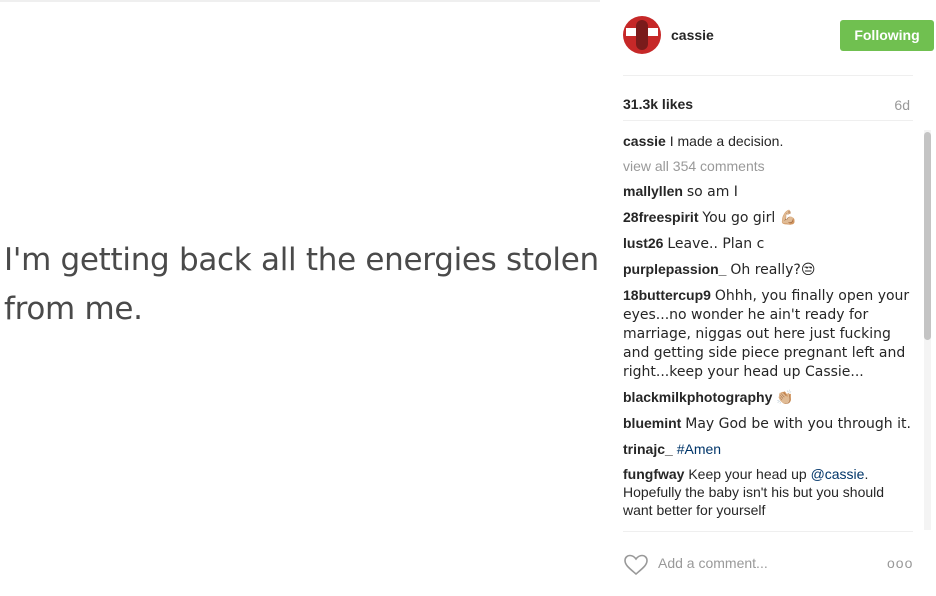 The height and width of the screenshot is (596, 936). What do you see at coordinates (642, 35) in the screenshot?
I see `avatar` at bounding box center [642, 35].